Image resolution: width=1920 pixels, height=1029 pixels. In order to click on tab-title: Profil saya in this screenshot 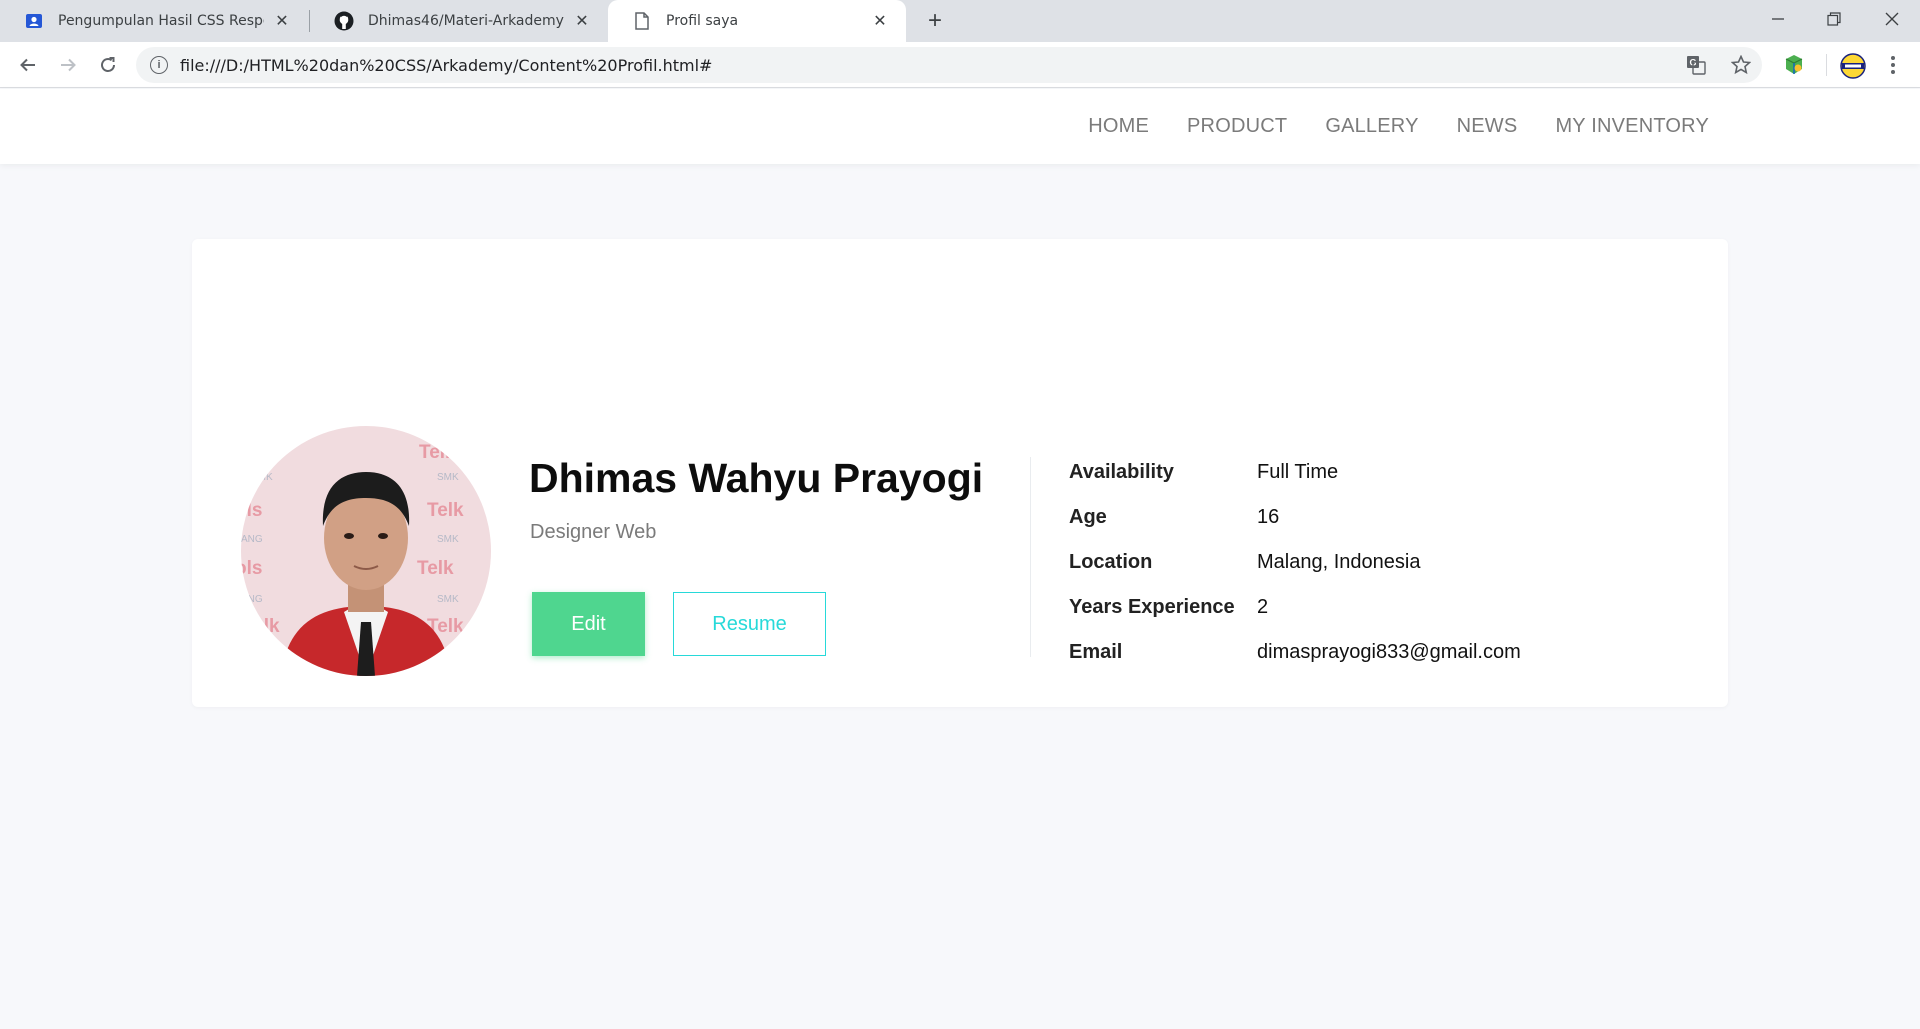, I will do `click(702, 21)`.